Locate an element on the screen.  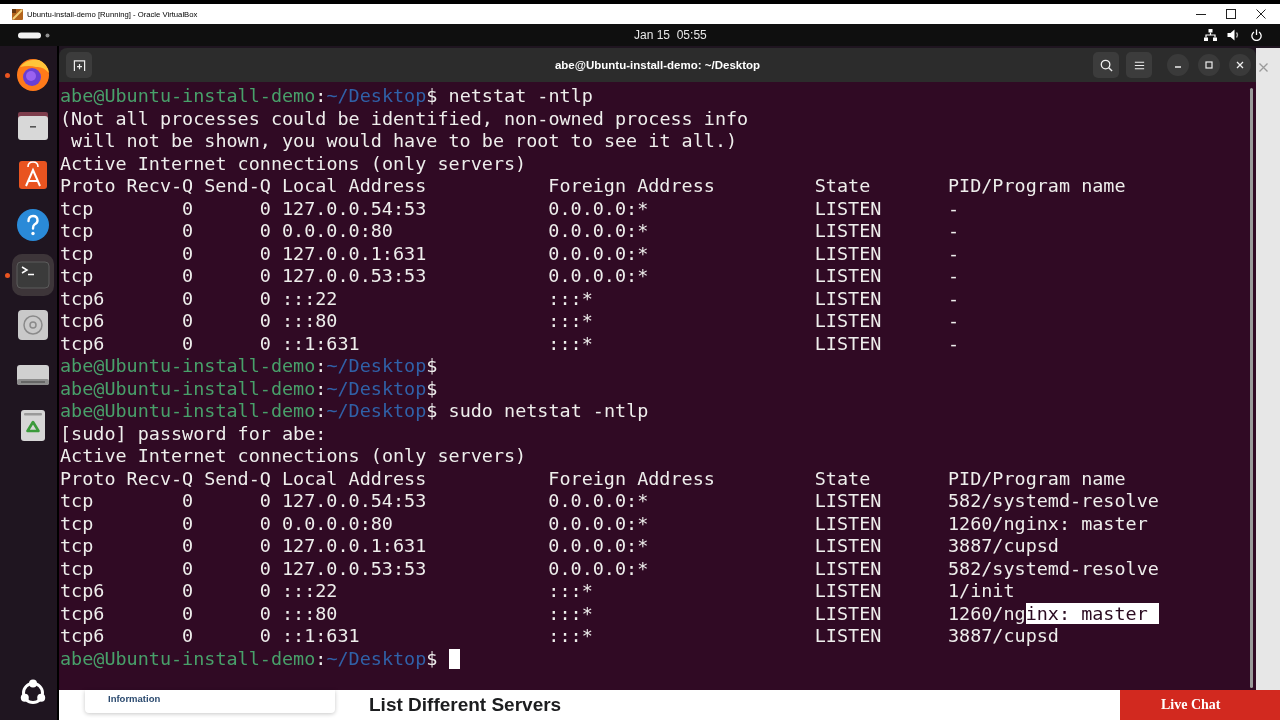
search-button is located at coordinates (1106, 65).